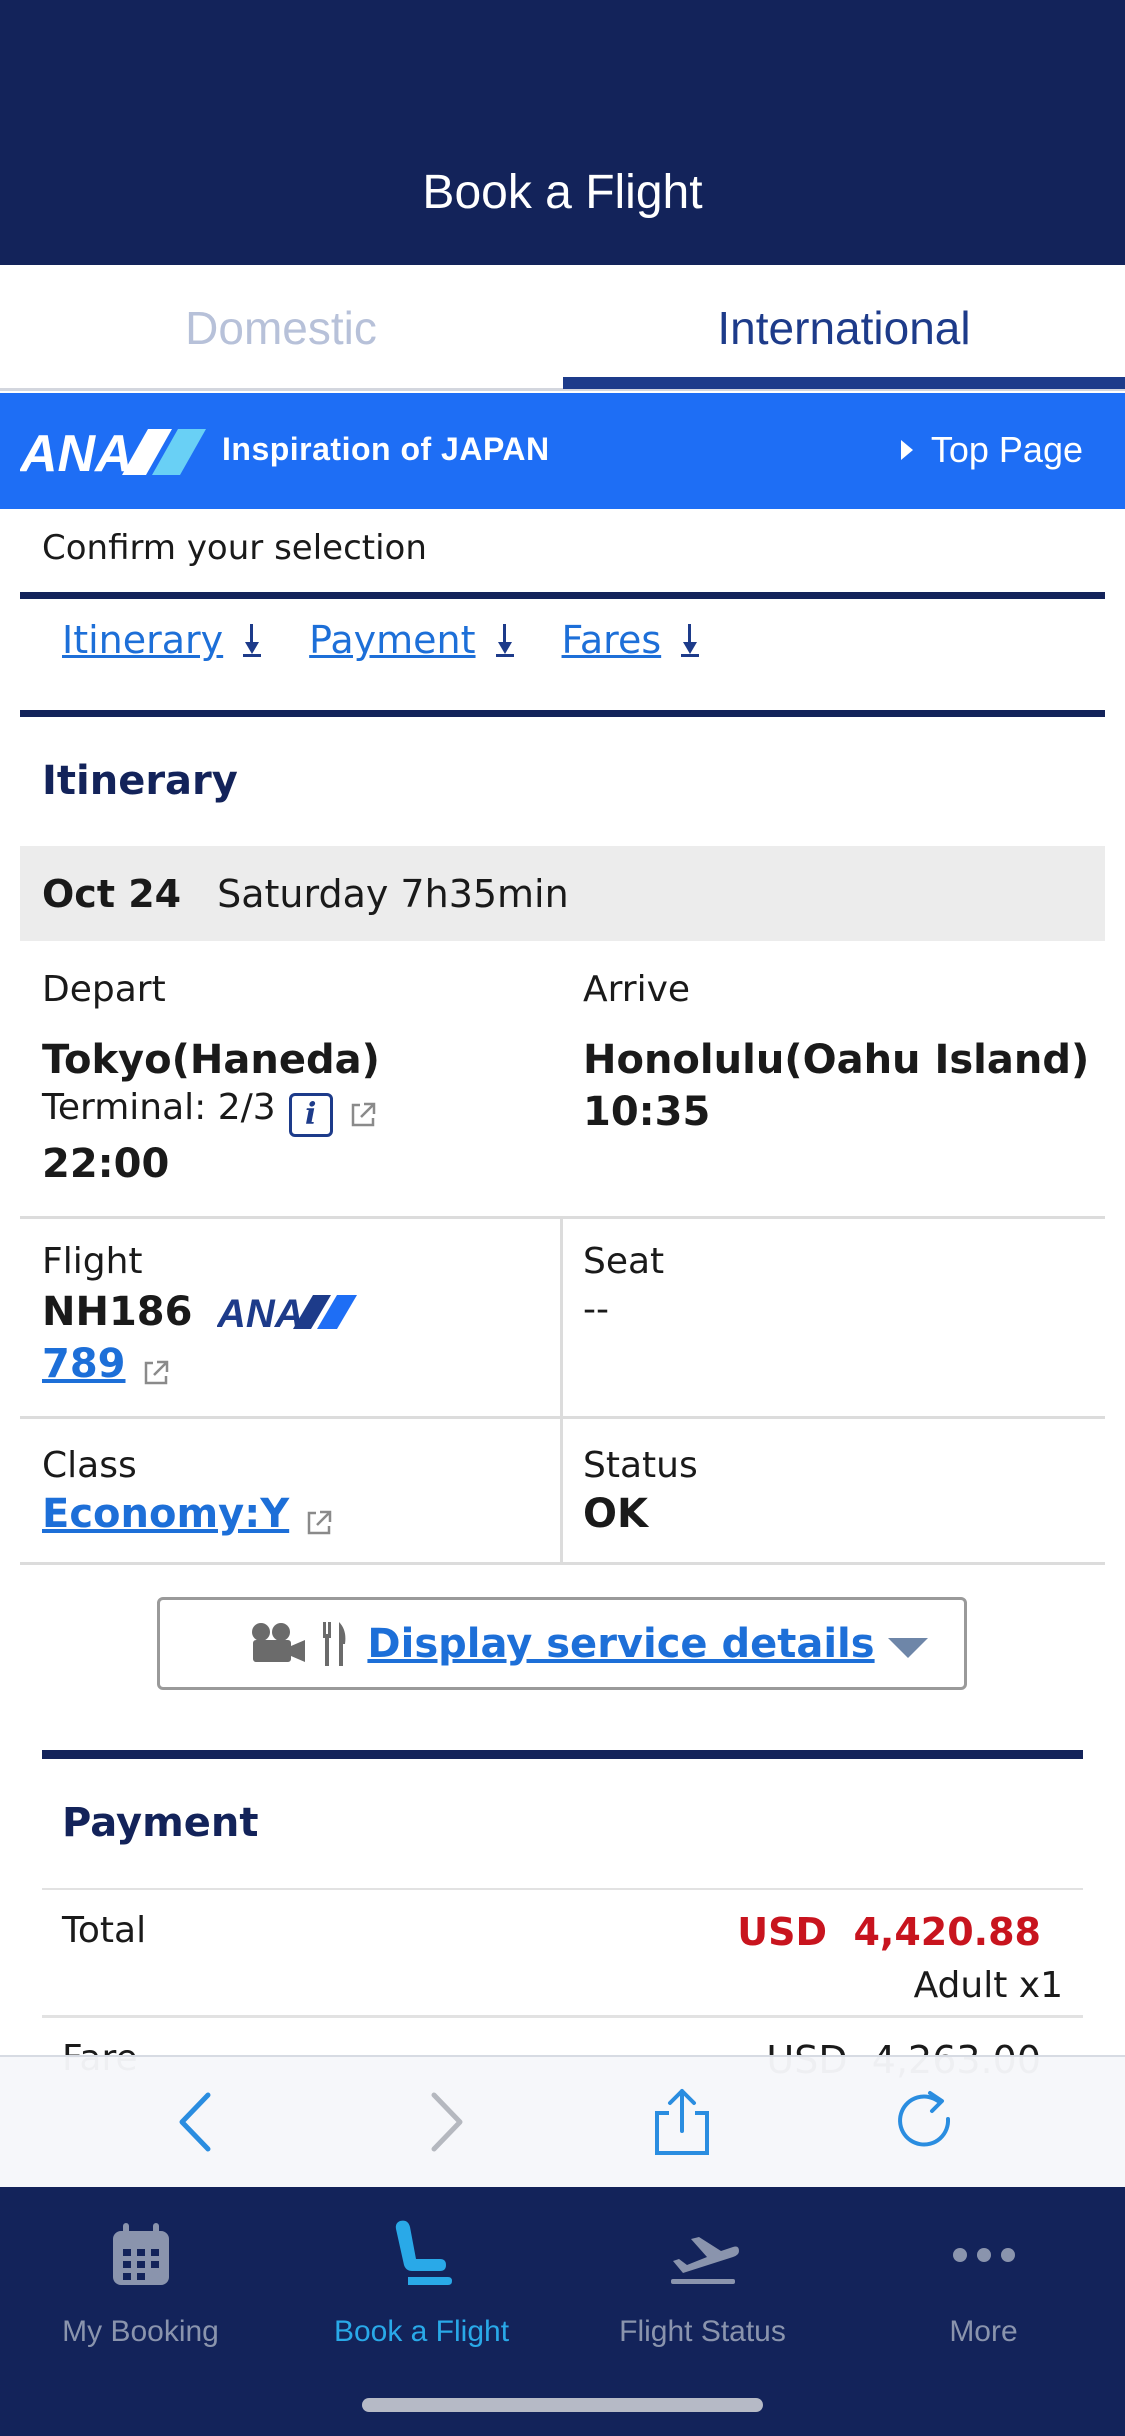  I want to click on class-link: Economy:Y, so click(165, 1514).